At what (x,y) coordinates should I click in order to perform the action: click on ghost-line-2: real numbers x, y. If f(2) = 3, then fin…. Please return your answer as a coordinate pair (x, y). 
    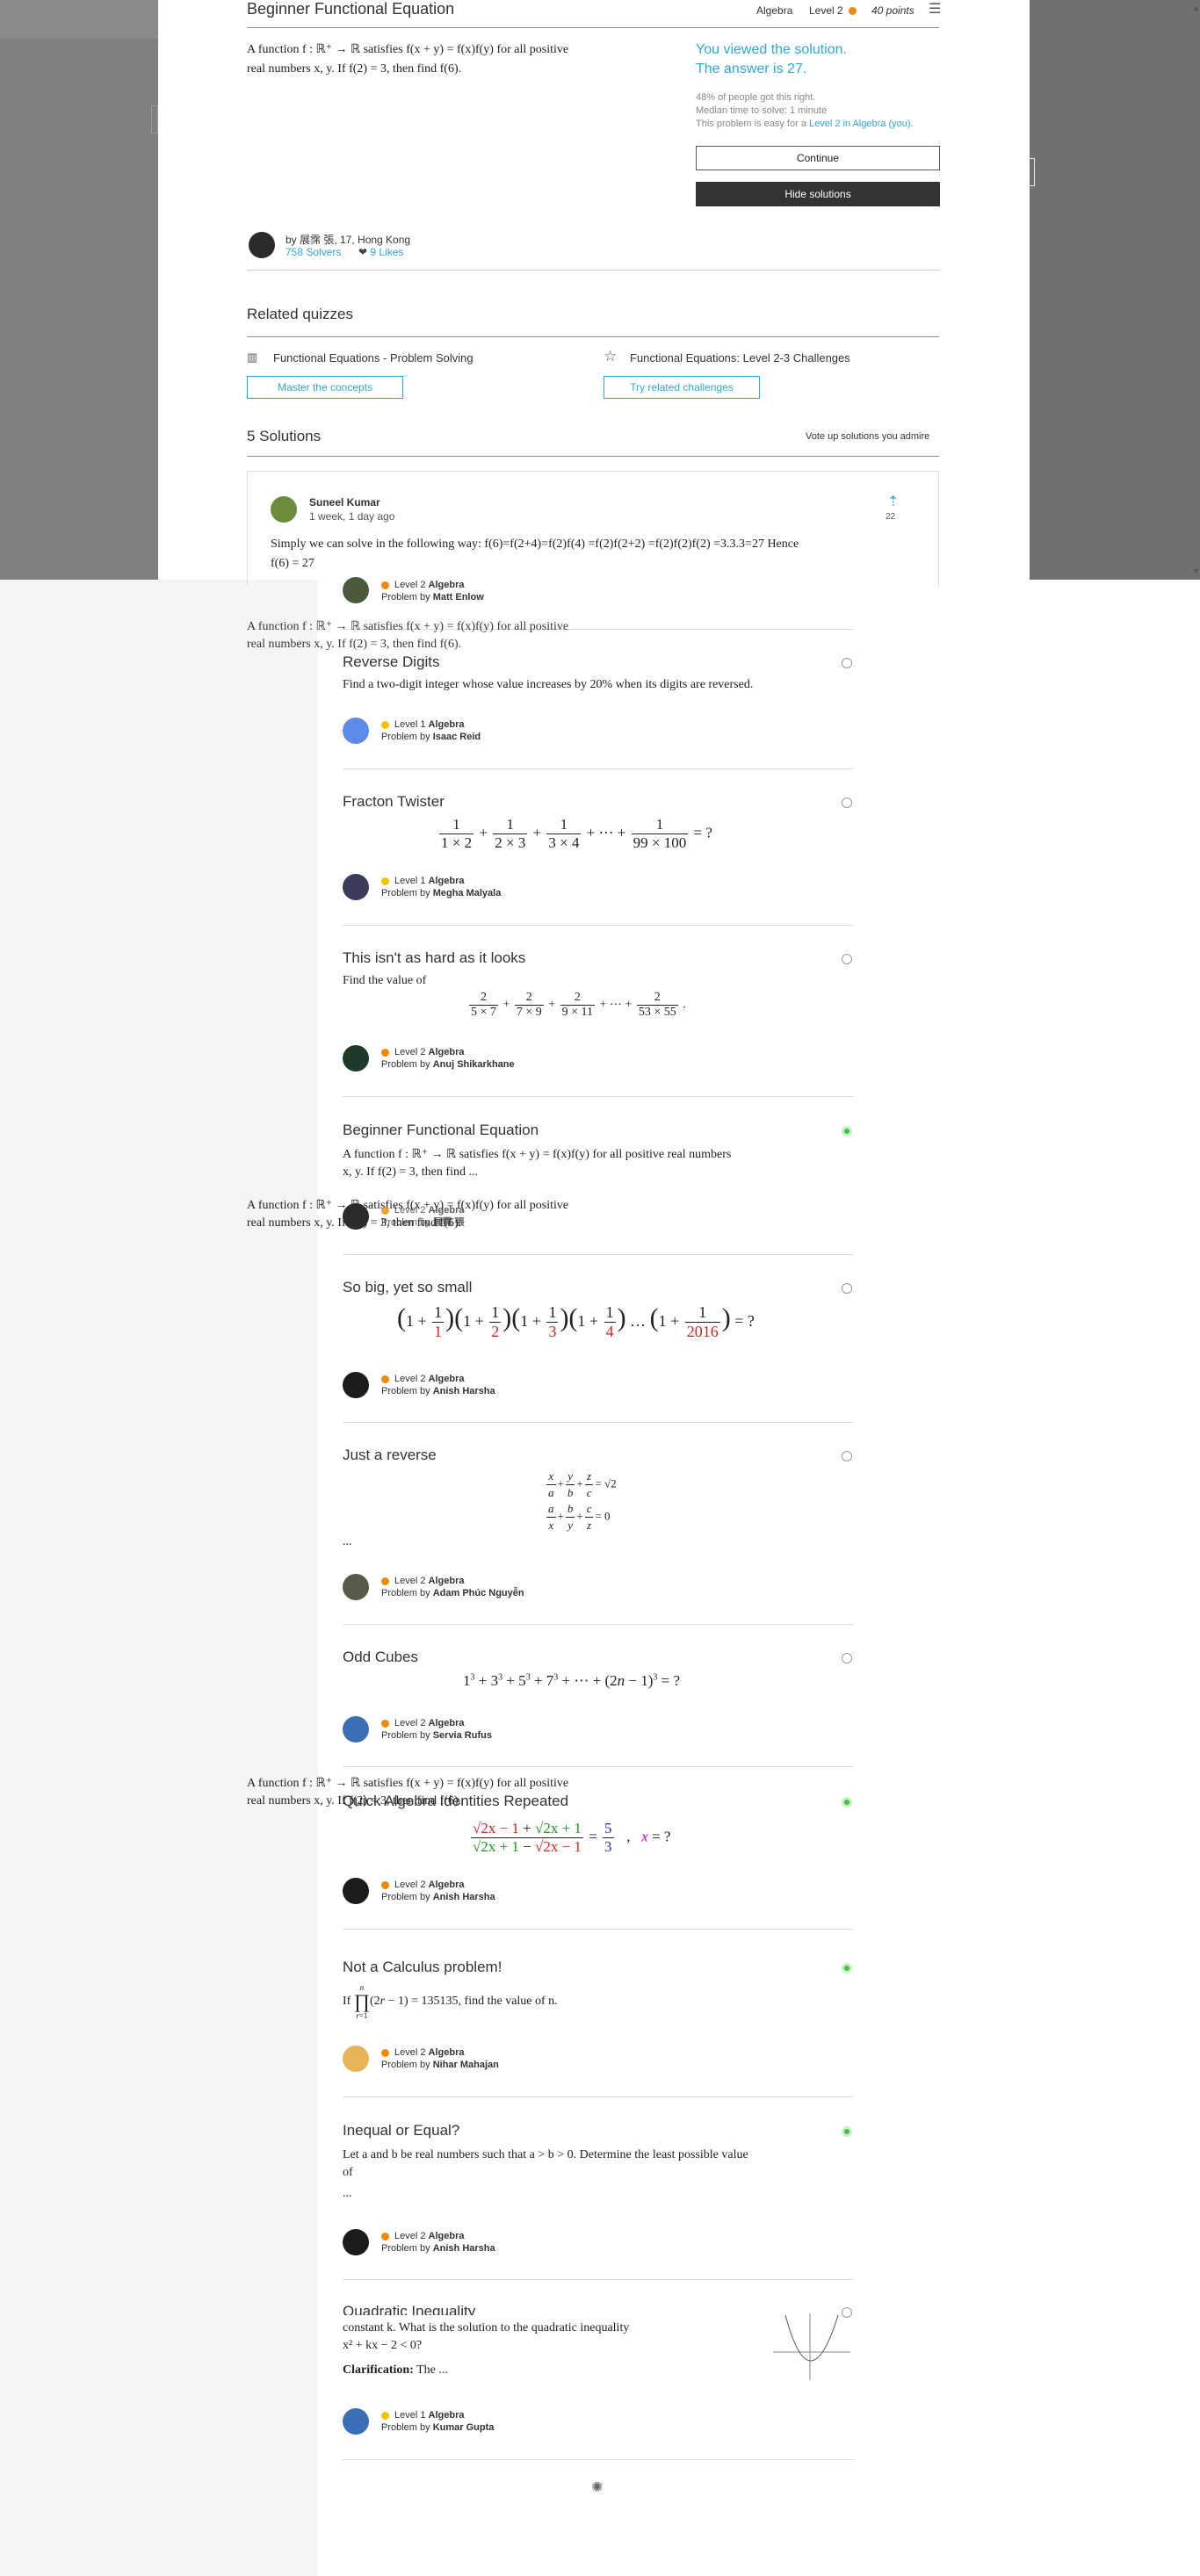
    Looking at the image, I should click on (355, 644).